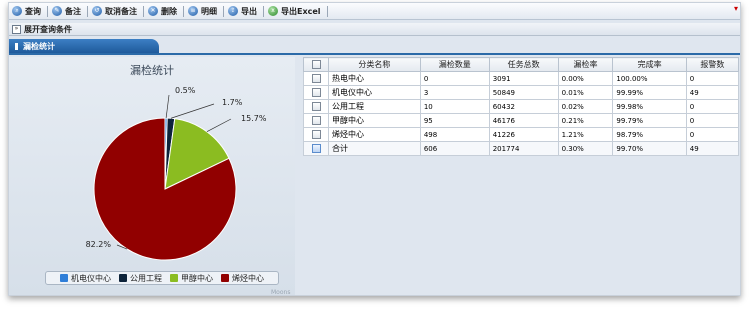  I want to click on legend-item-jidianyi: 机电仪中心, so click(85, 278).